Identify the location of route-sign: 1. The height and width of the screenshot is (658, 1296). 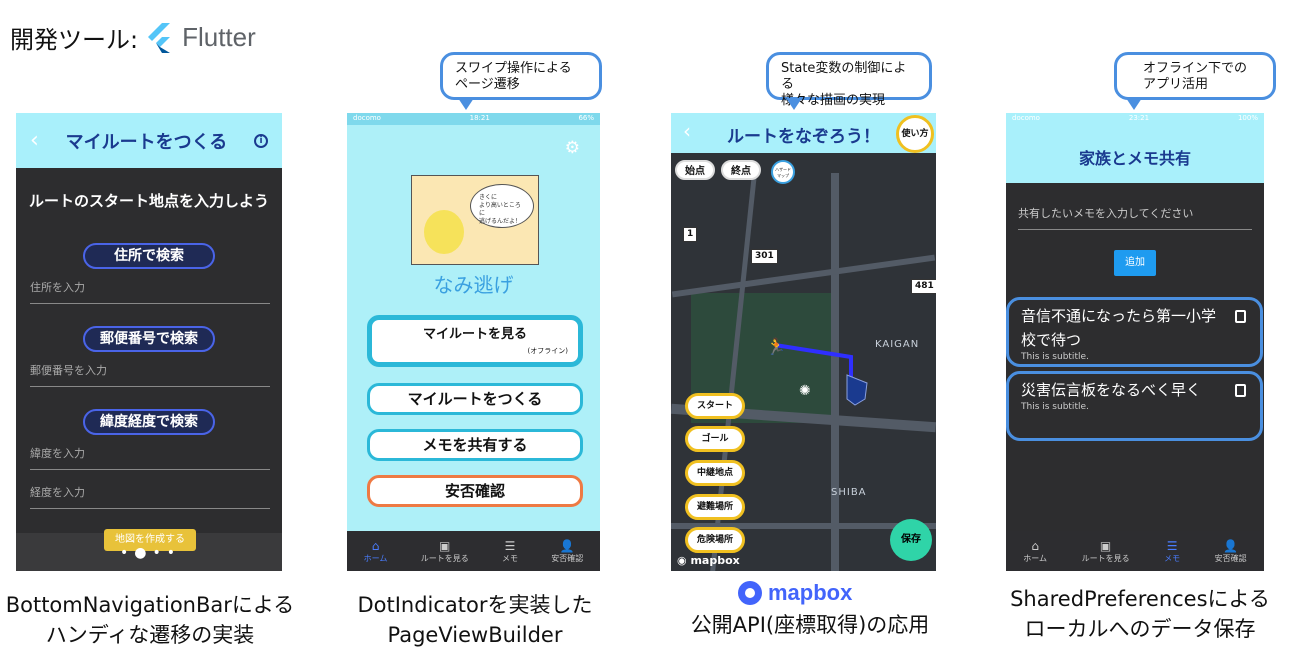
(690, 234).